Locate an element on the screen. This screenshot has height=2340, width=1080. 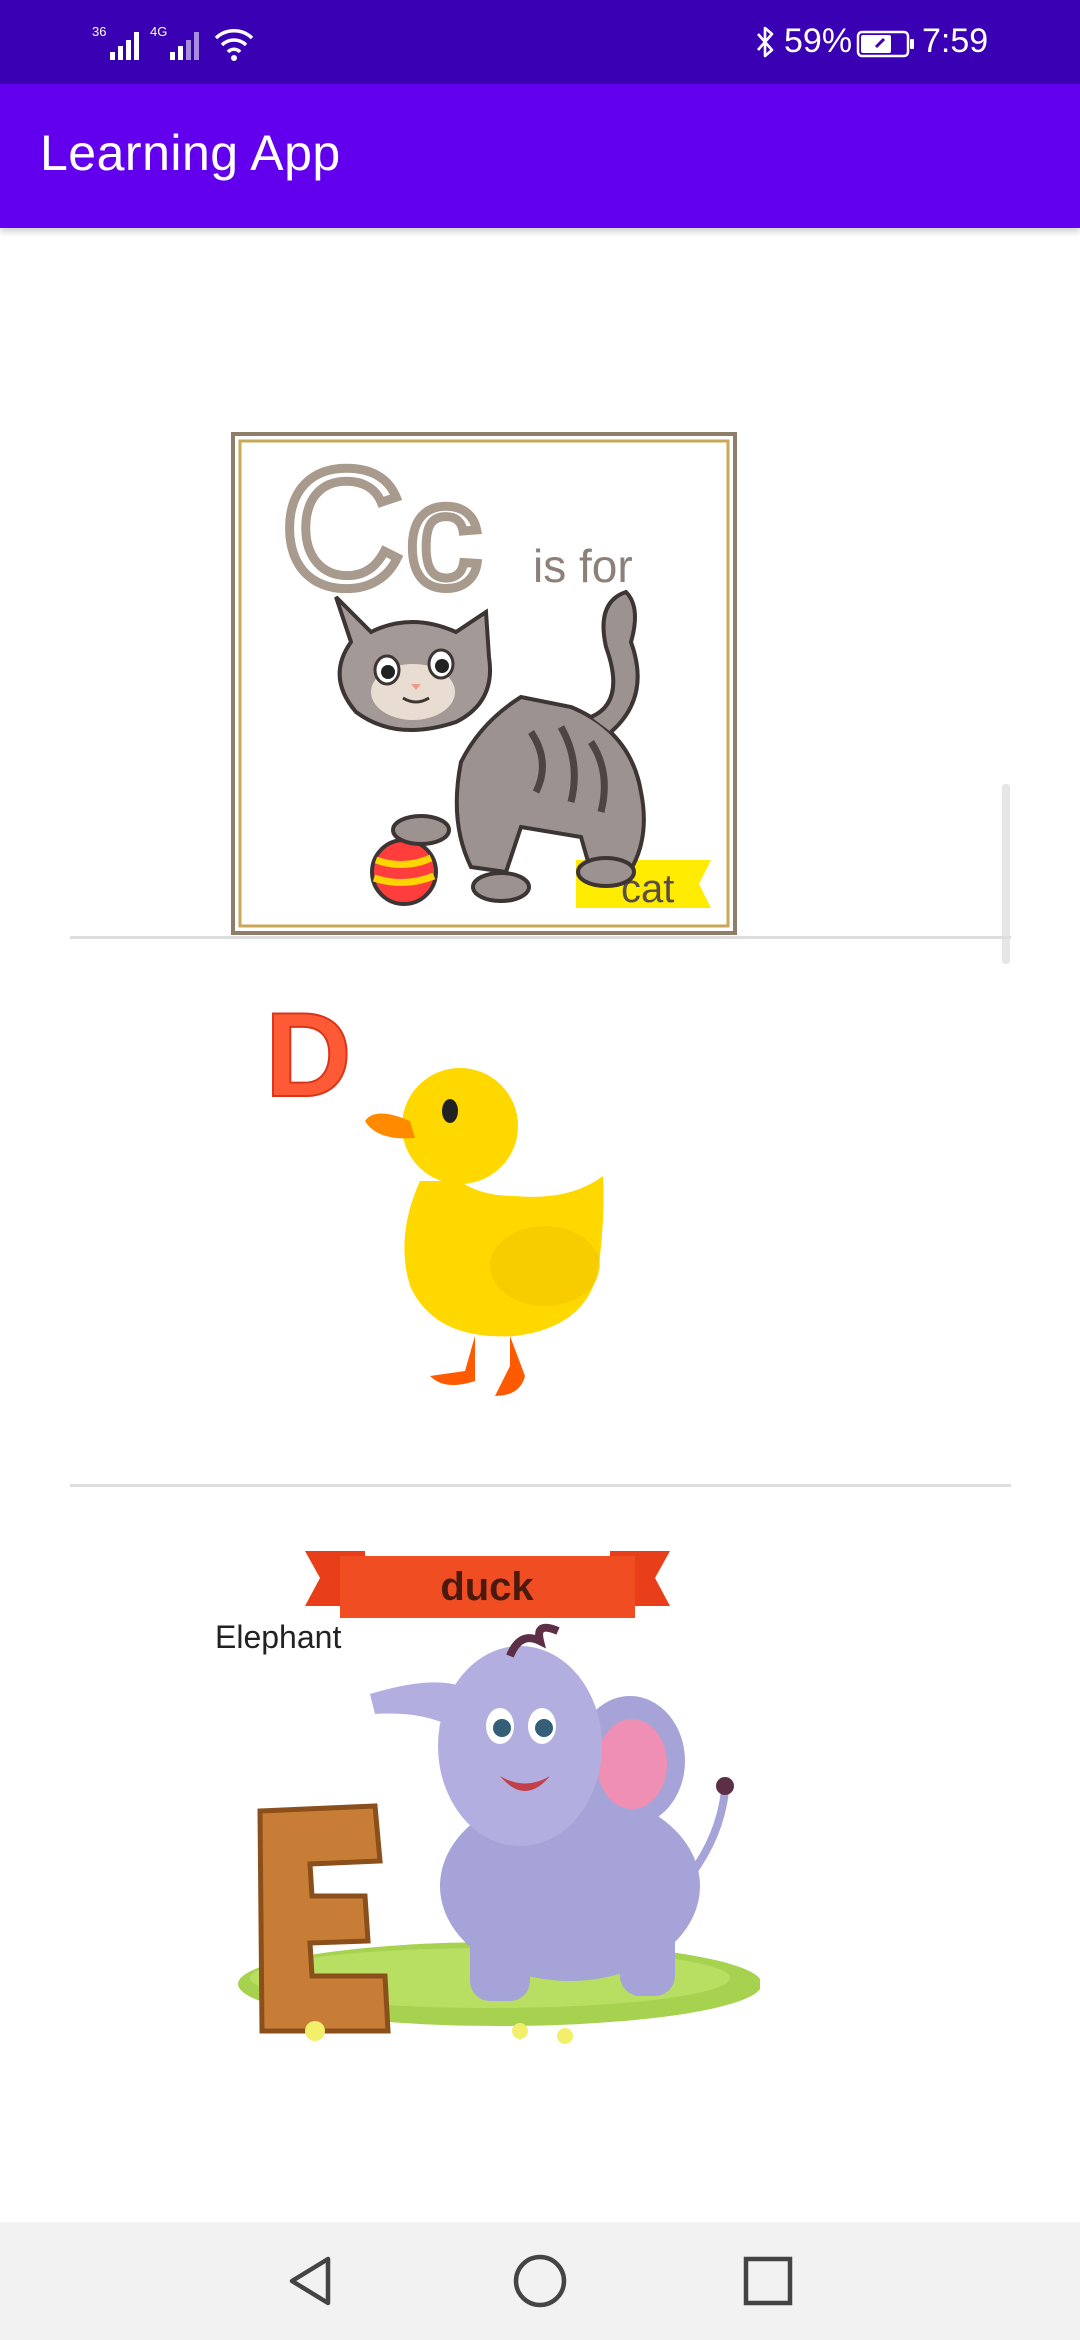
list-item-elephant: Elephant E is located at coordinates (481, 1813).